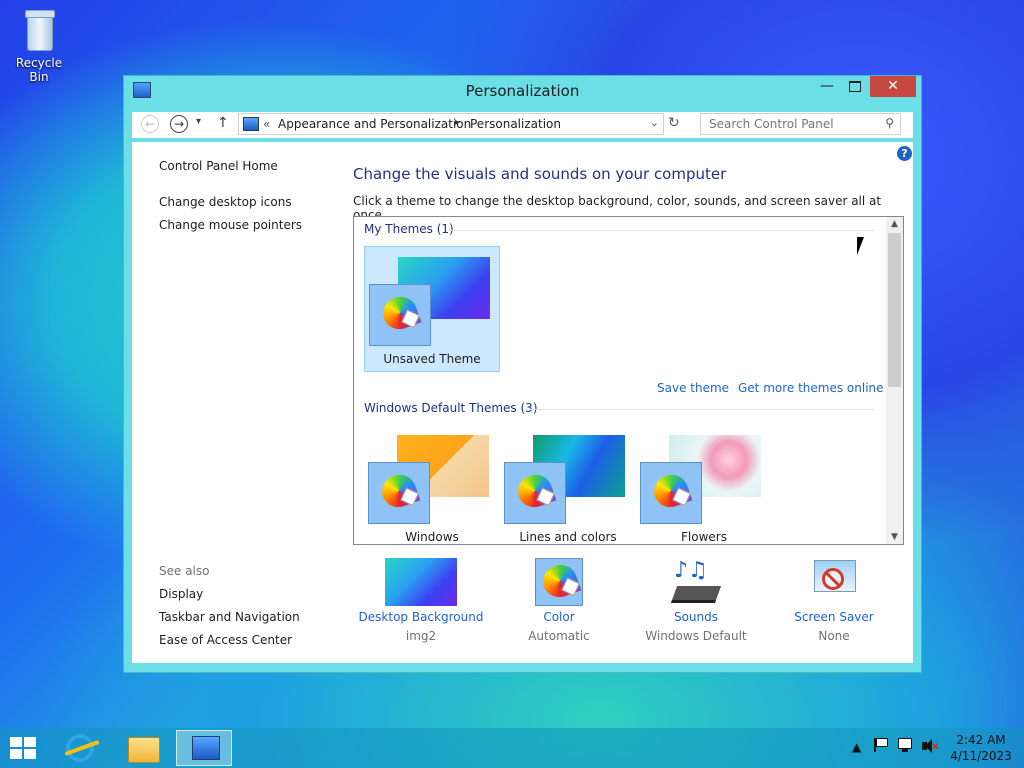 The image size is (1024, 768). Describe the element at coordinates (834, 617) in the screenshot. I see `screen-saver-link: Screen Saver` at that location.